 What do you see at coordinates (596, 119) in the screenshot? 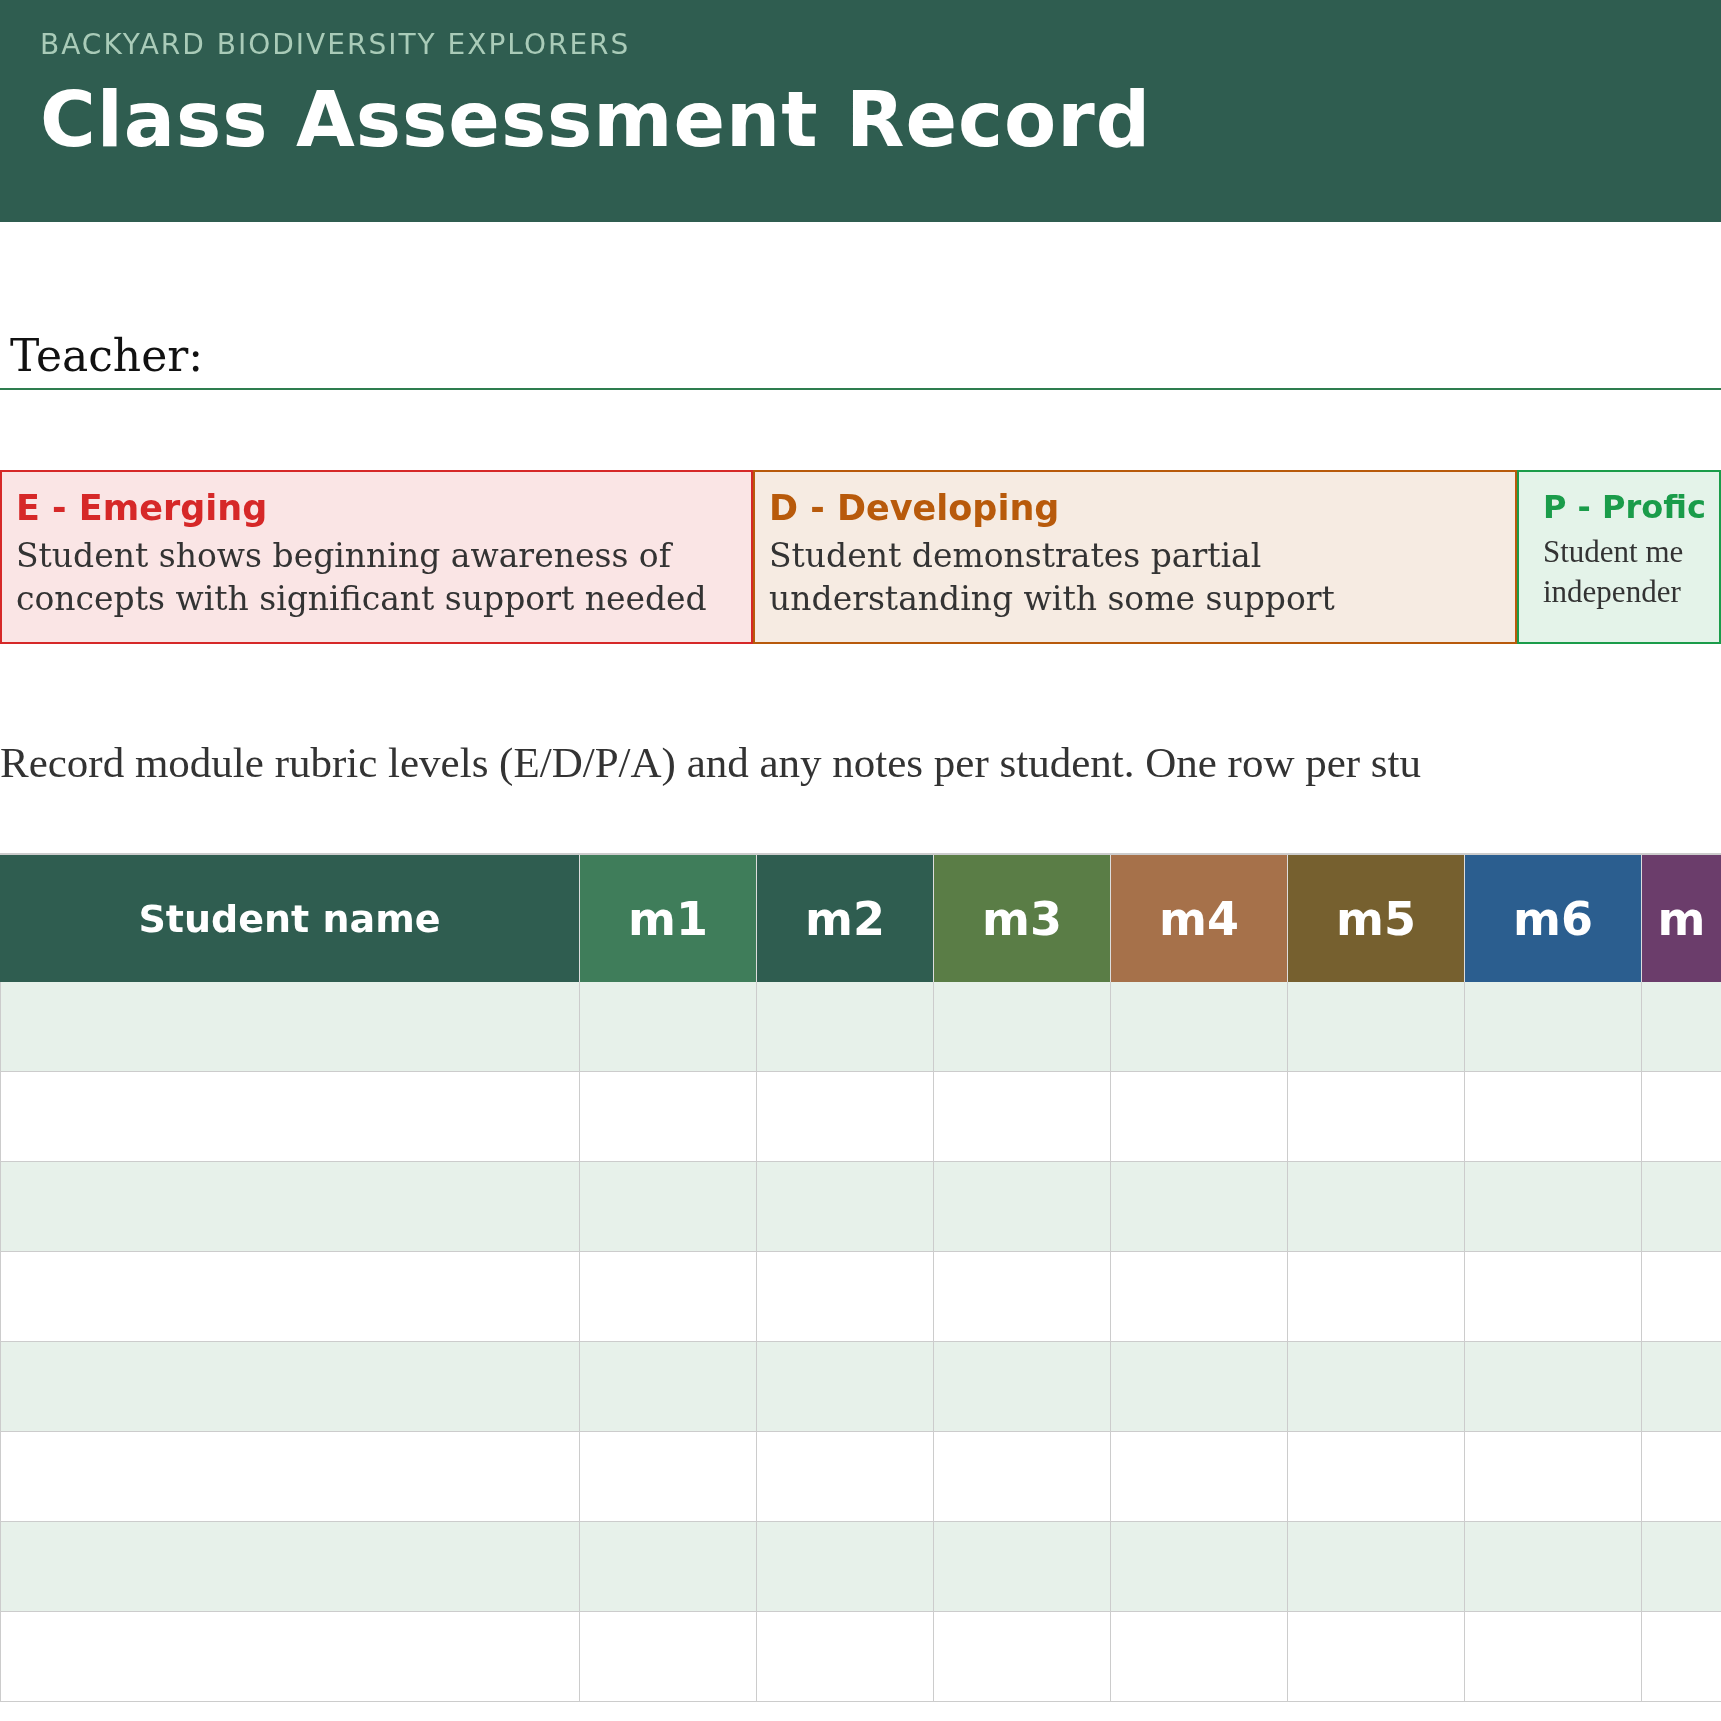
I see `page-title: Class Assessment Record` at bounding box center [596, 119].